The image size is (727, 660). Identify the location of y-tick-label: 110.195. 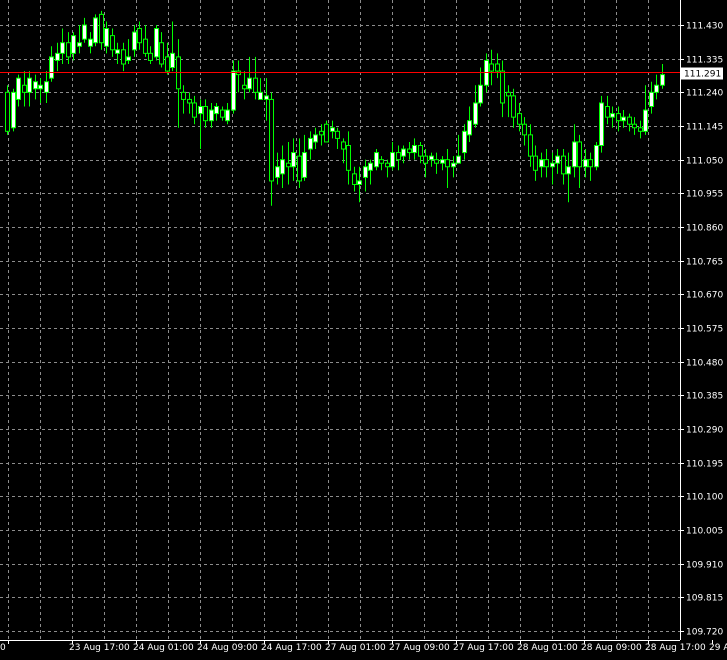
(704, 465).